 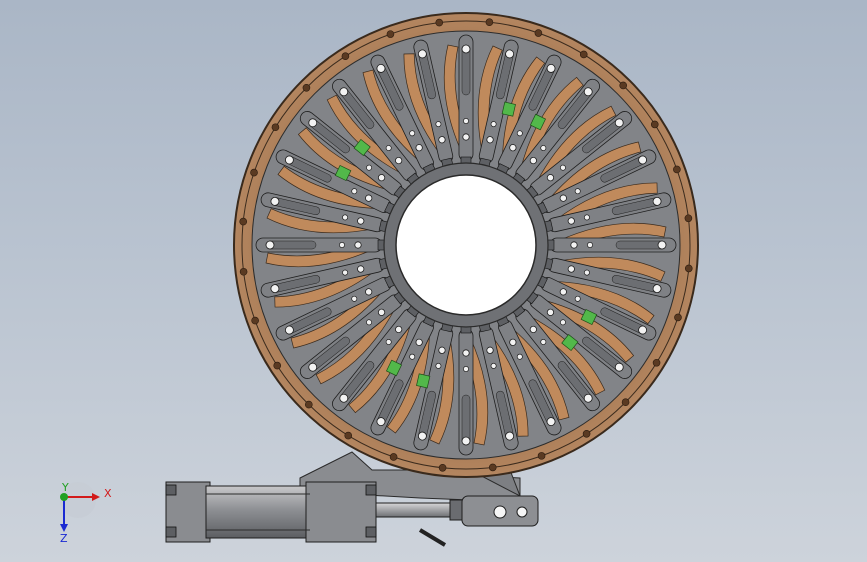 What do you see at coordinates (96, 497) in the screenshot?
I see `x-axis-arrow` at bounding box center [96, 497].